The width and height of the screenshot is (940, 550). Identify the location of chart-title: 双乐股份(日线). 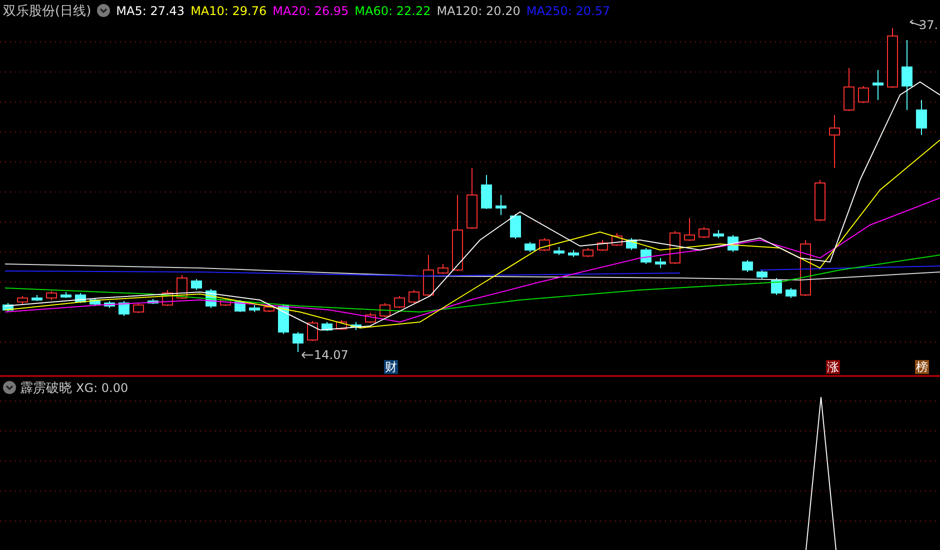
(47, 11).